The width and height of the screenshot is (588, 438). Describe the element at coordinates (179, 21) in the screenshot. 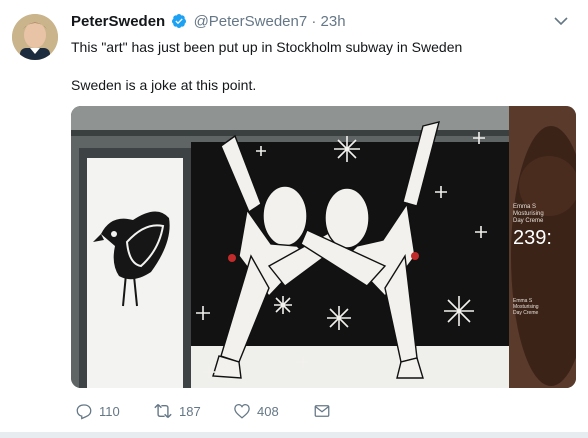

I see `verified-icon` at that location.